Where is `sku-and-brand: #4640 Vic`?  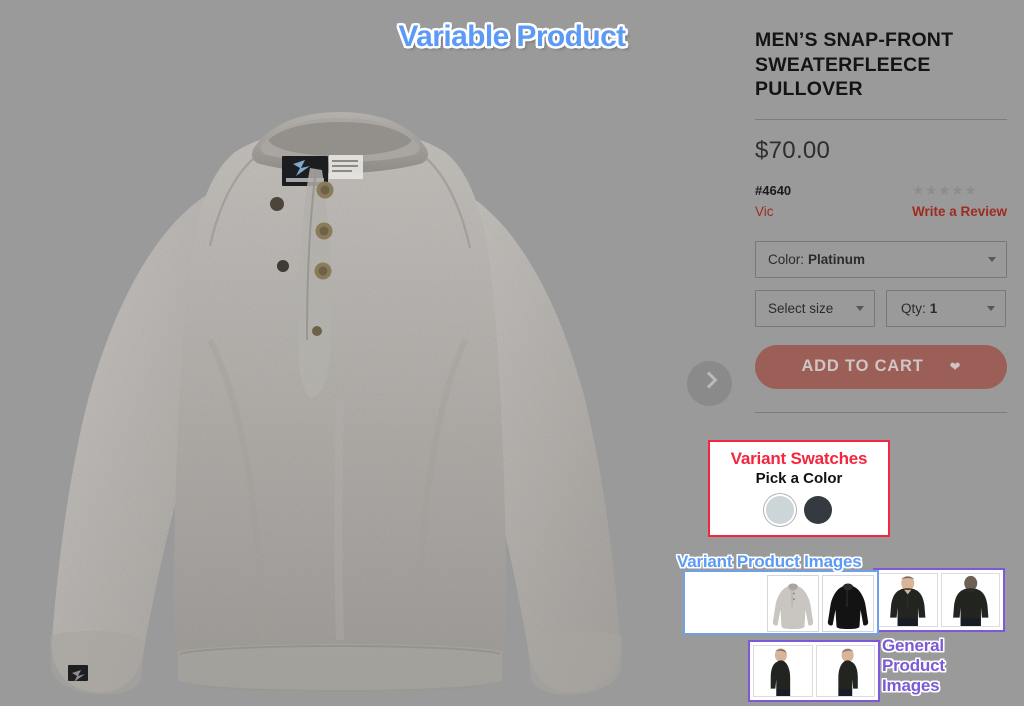
sku-and-brand: #4640 Vic is located at coordinates (773, 201).